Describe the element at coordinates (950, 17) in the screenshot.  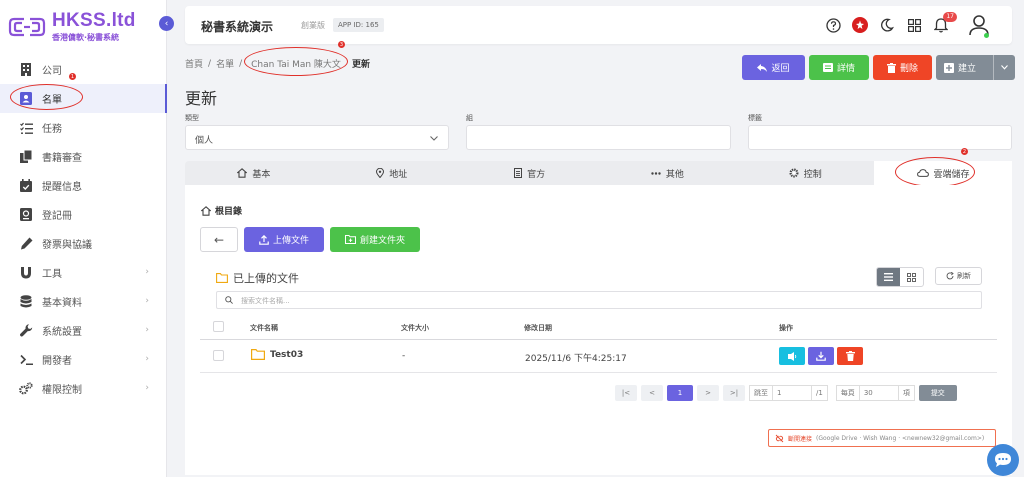
I see `notification-count-badge: 17` at that location.